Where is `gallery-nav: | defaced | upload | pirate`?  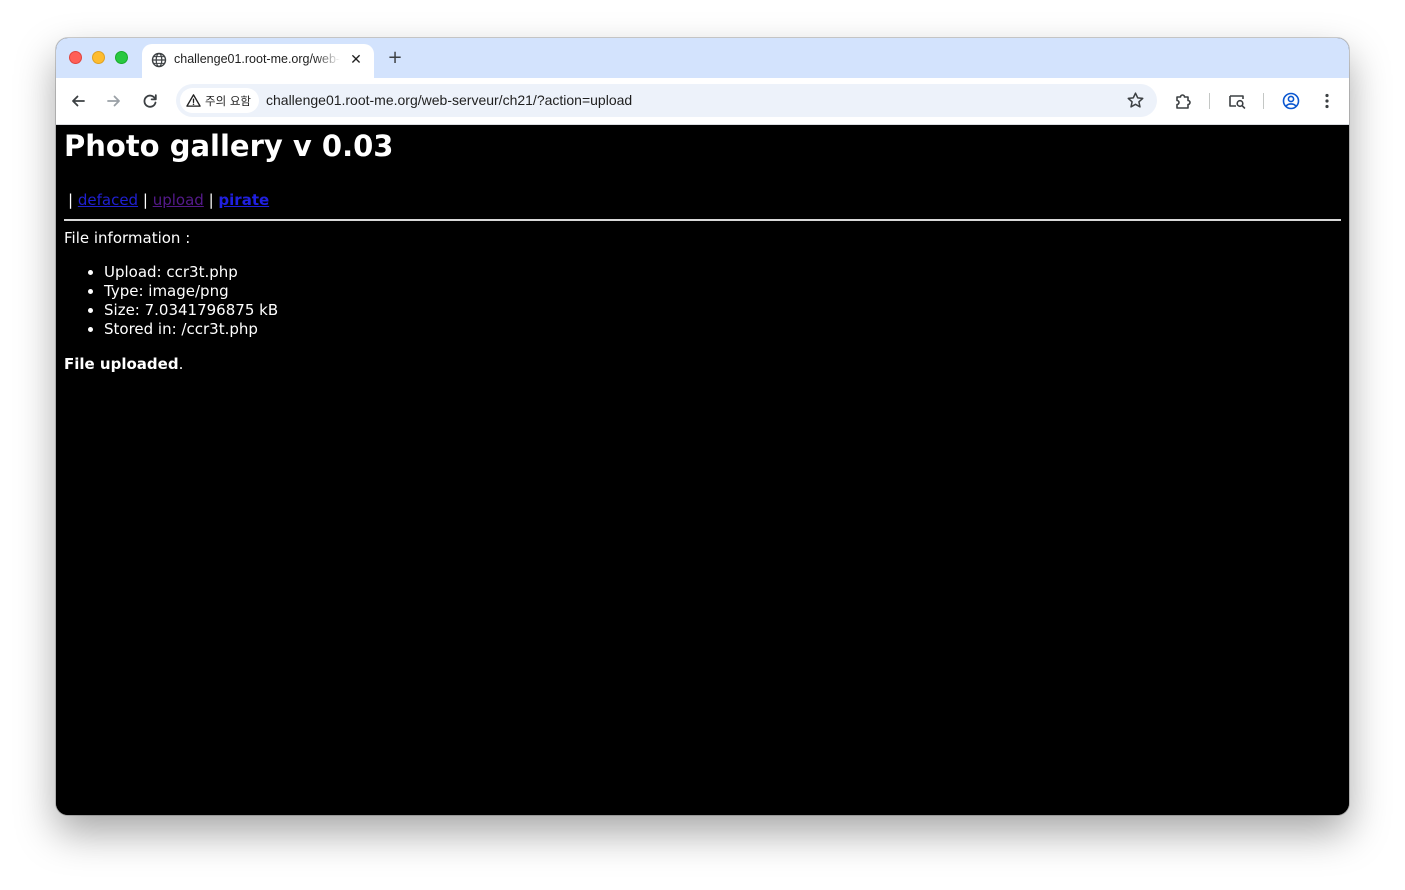 gallery-nav: | defaced | upload | pirate is located at coordinates (168, 200).